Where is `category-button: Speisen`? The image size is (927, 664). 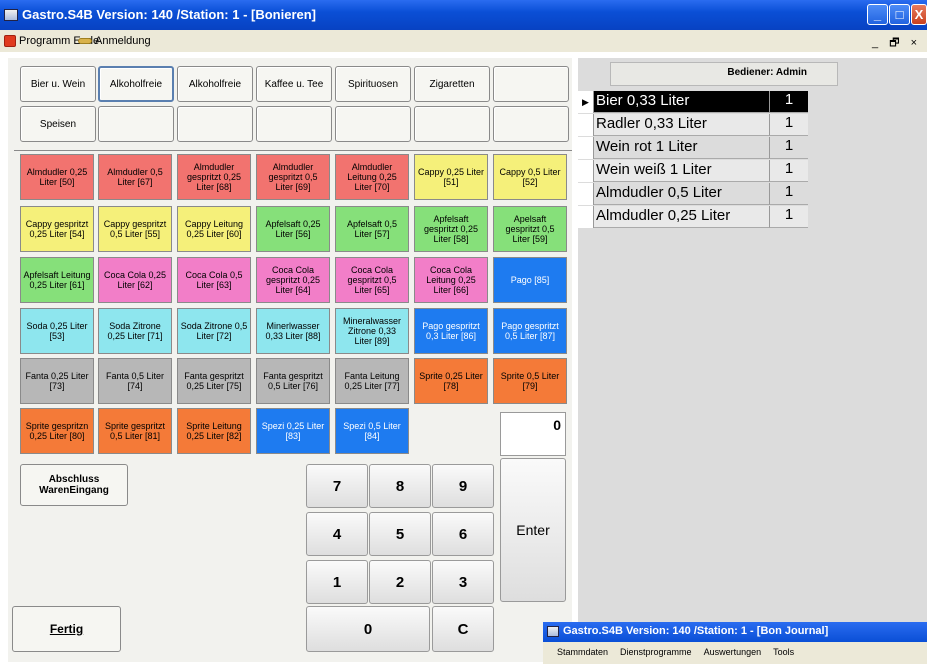
category-button: Speisen is located at coordinates (58, 124).